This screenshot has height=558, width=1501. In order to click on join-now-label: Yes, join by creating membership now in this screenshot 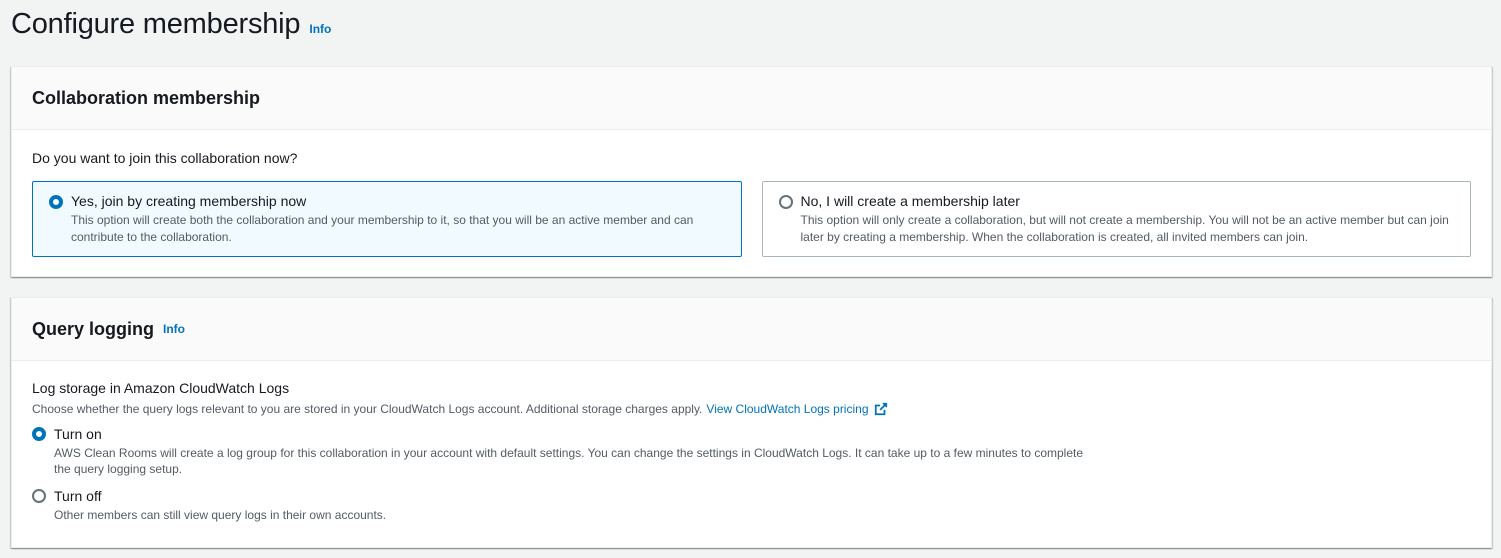, I will do `click(189, 201)`.